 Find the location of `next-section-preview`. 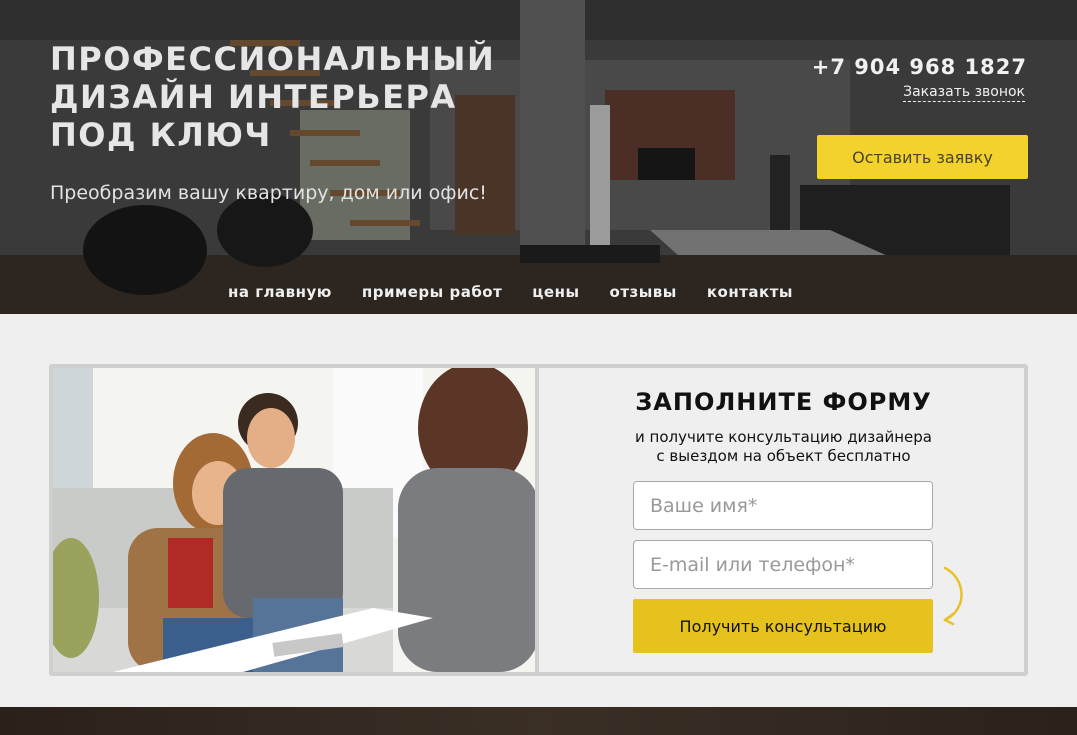

next-section-preview is located at coordinates (538, 721).